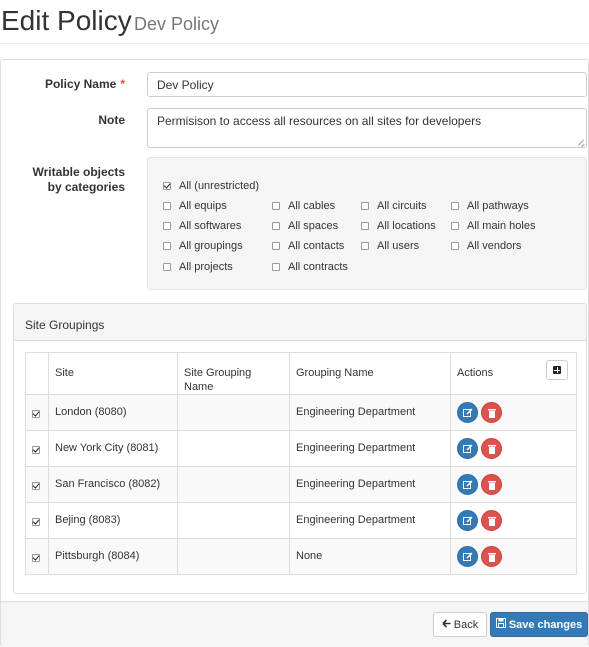 The width and height of the screenshot is (589, 647). What do you see at coordinates (233, 373) in the screenshot?
I see `column-header-site-grouping-name: Site Grouping Name` at bounding box center [233, 373].